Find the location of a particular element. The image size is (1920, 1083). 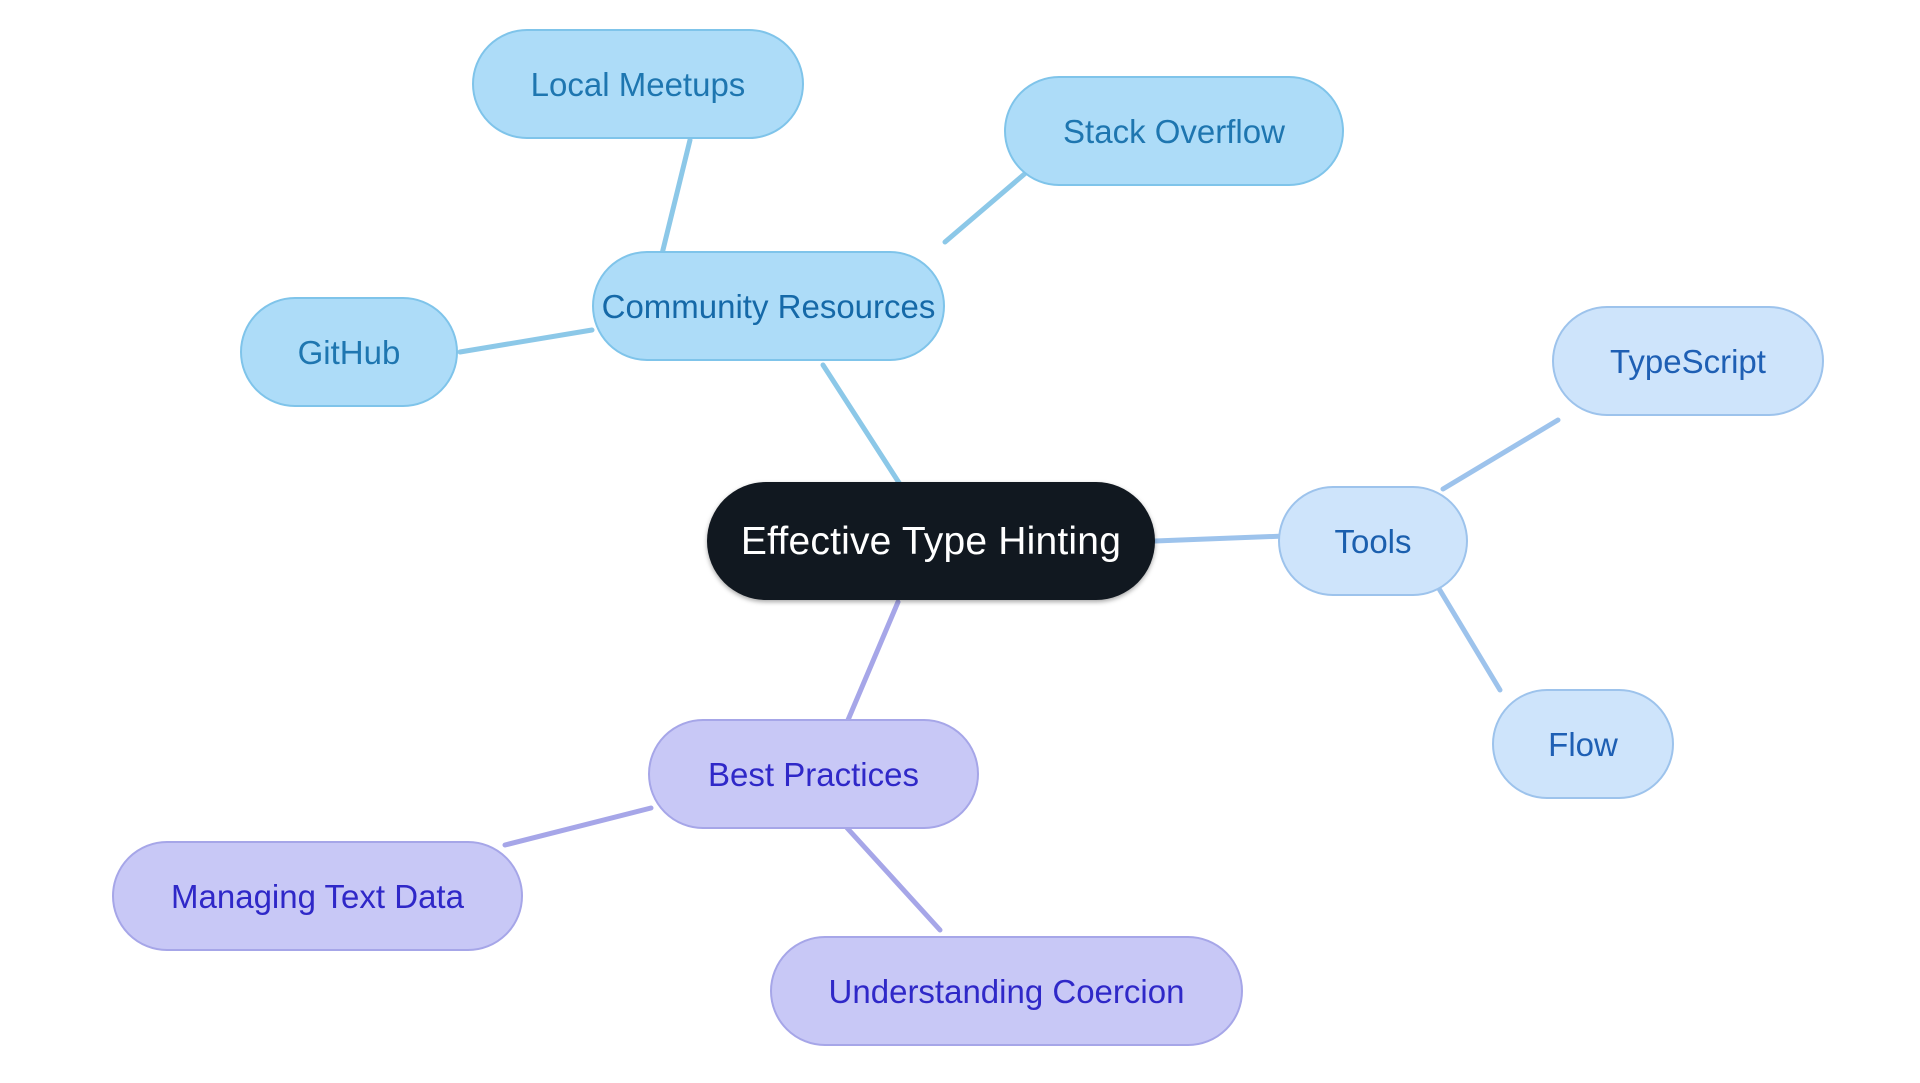

node-flow: Flow is located at coordinates (1583, 744).